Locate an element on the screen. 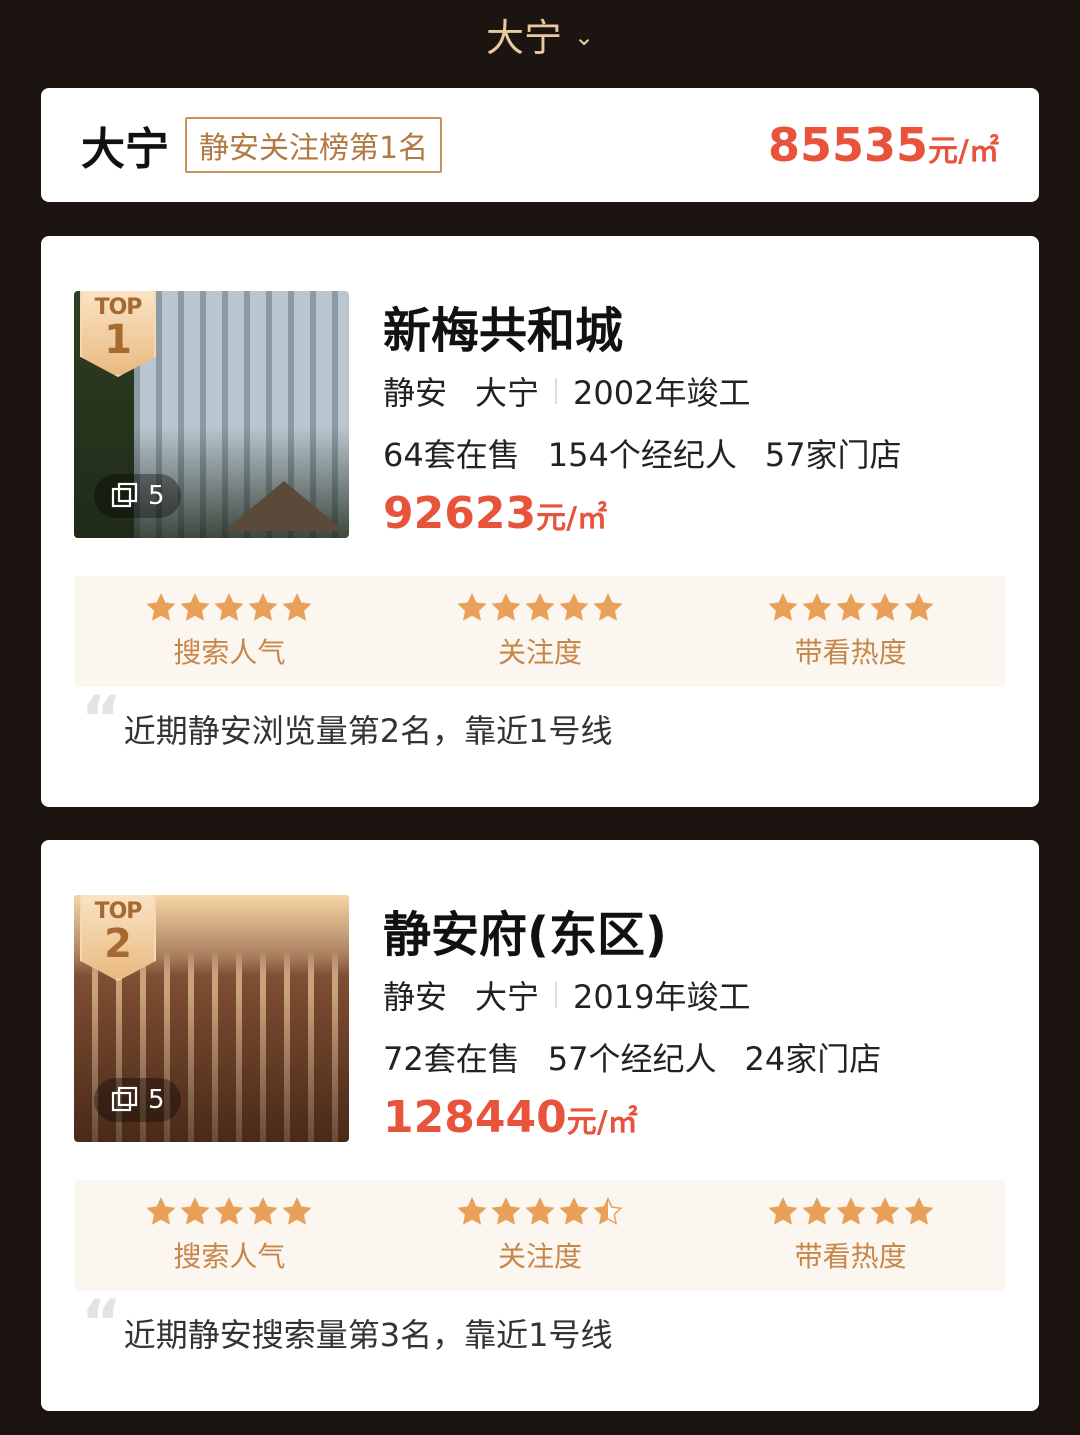 This screenshot has height=1435, width=1080. listing-meta: 静安 大宁 2019年竣工 is located at coordinates (566, 995).